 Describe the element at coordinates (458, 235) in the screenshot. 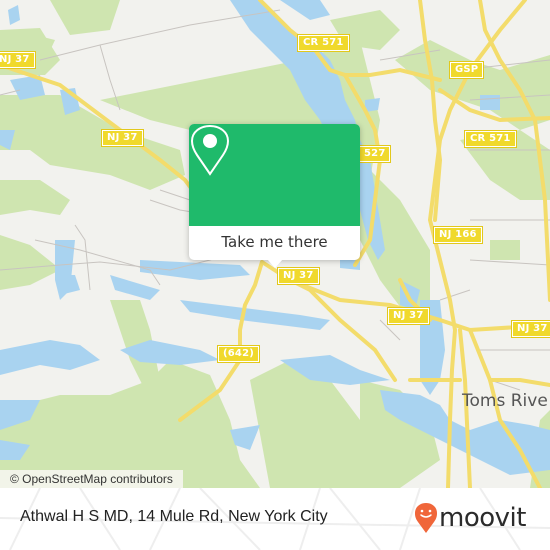

I see `route-shield-nj166: NJ 166` at that location.